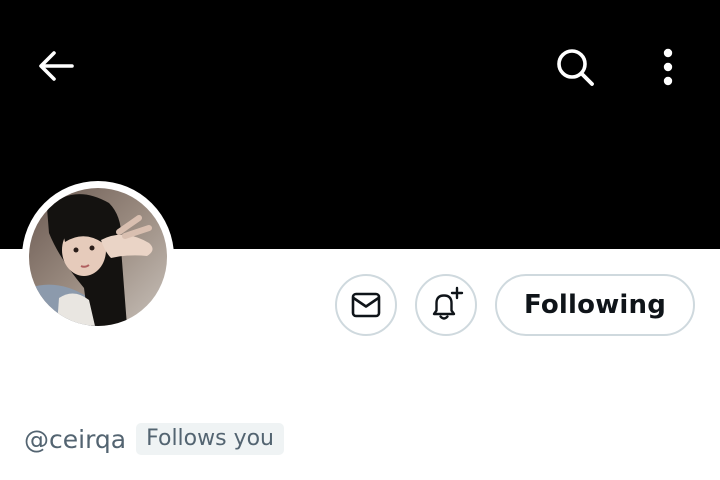 This screenshot has width=720, height=480. I want to click on more-vertical-icon, so click(668, 67).